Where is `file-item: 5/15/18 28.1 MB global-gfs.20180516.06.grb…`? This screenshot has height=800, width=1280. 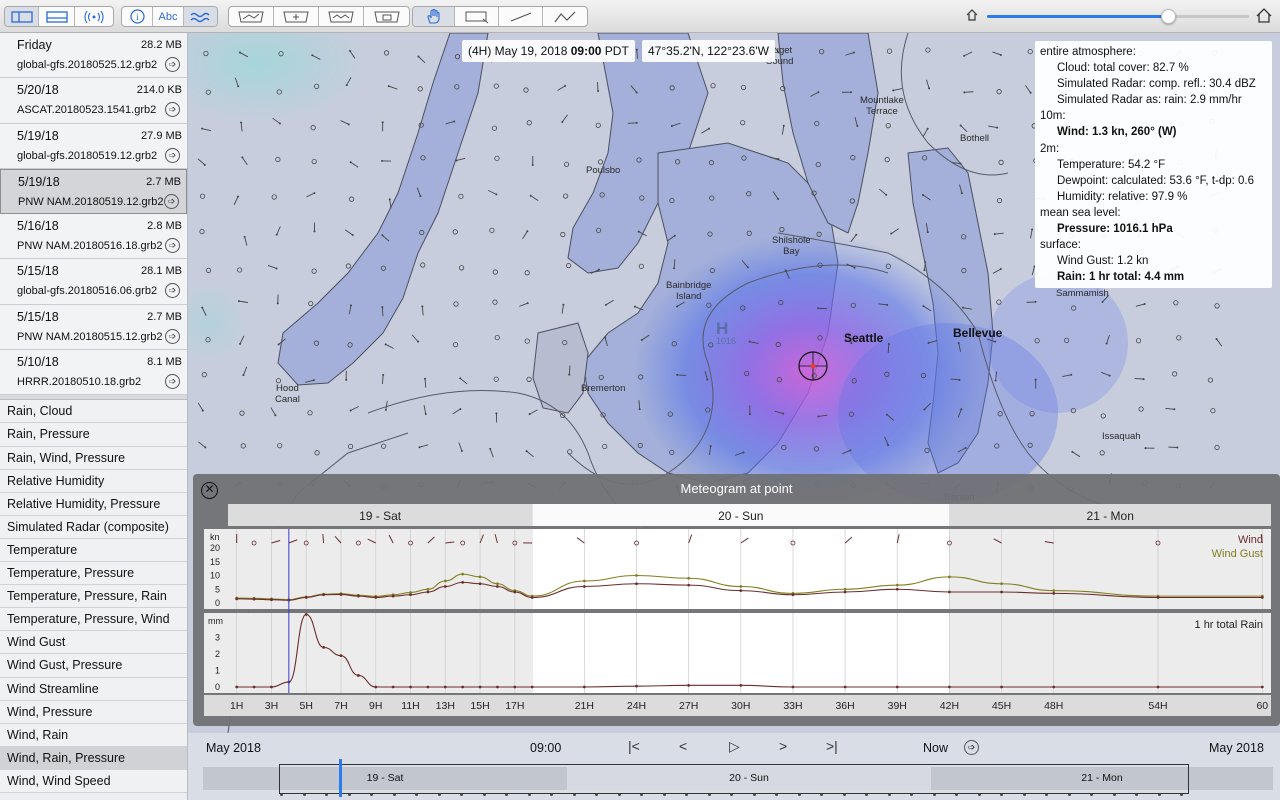 file-item: 5/15/18 28.1 MB global-gfs.20180516.06.grb… is located at coordinates (93, 282).